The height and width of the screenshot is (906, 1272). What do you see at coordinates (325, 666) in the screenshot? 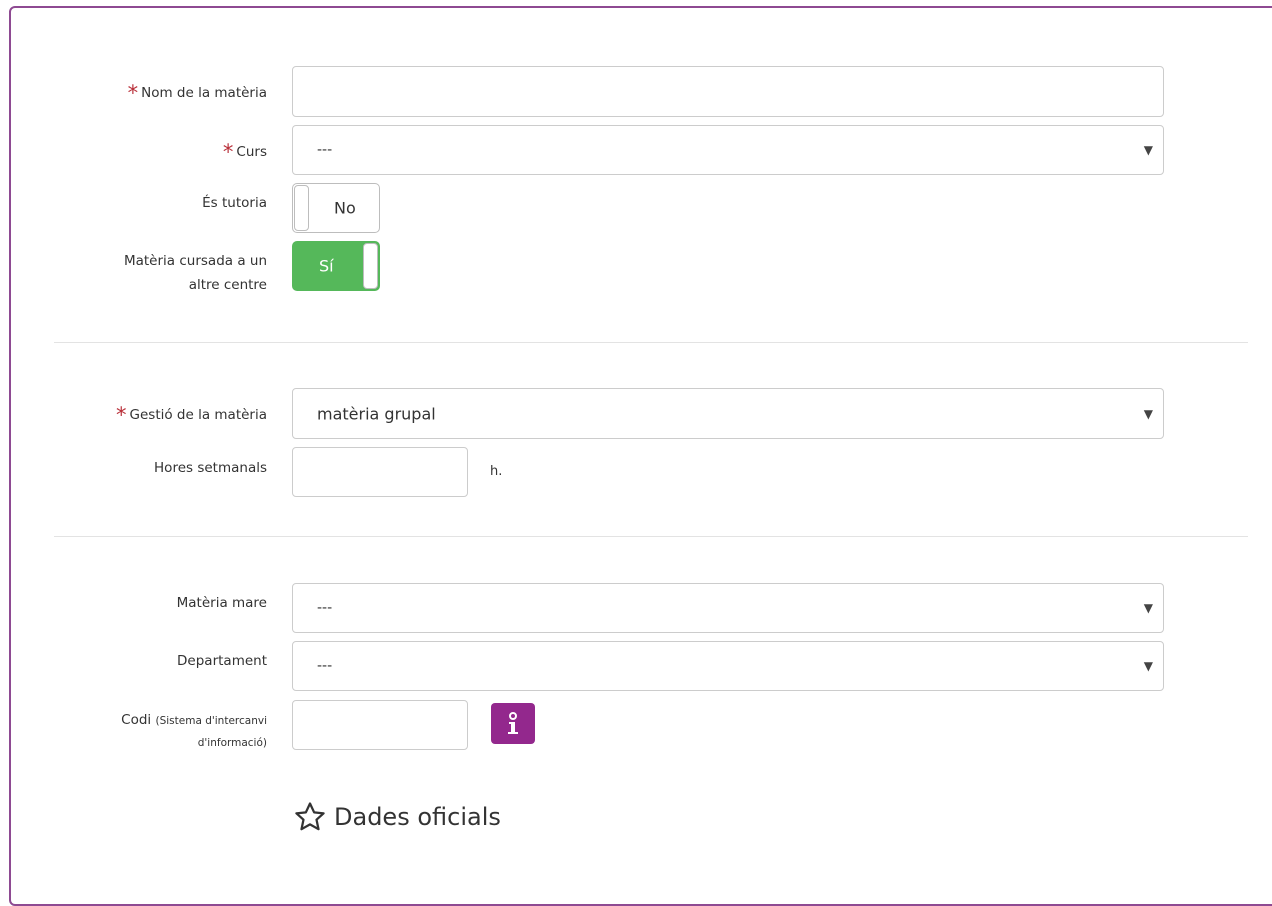
I see `departament-select-value: ---` at bounding box center [325, 666].